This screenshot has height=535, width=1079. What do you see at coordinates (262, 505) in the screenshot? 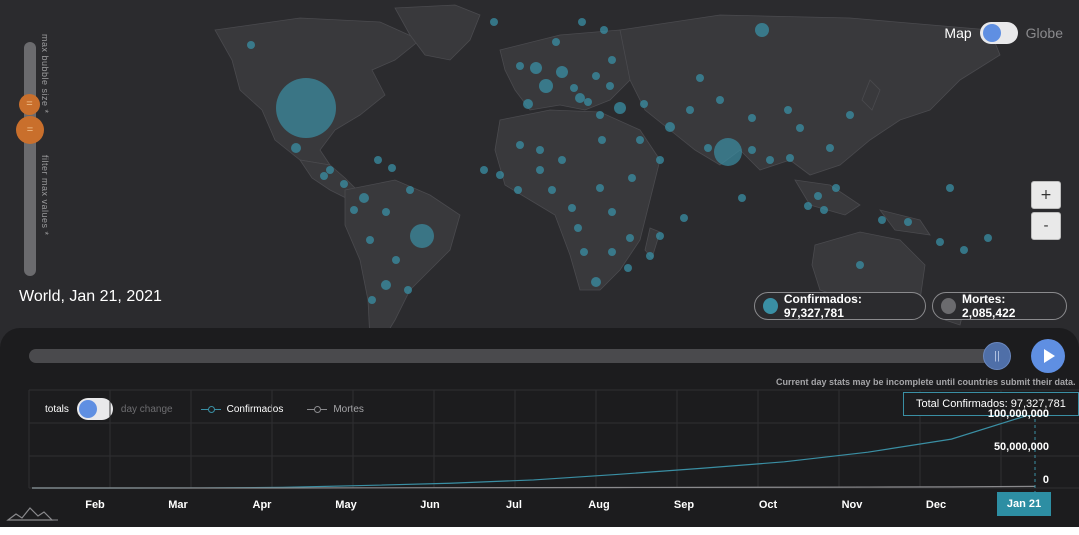
I see `x-tick-label: Apr` at bounding box center [262, 505].